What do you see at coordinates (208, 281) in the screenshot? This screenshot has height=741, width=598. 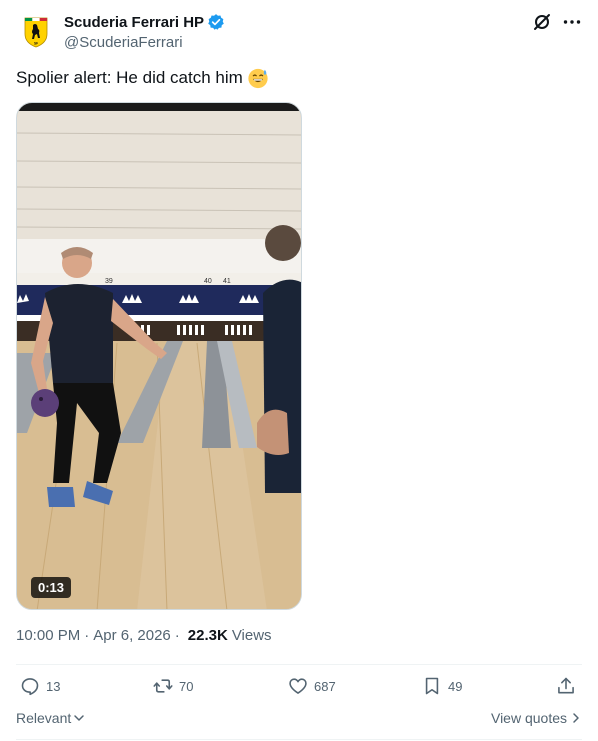 I see `lane-number-40: 40` at bounding box center [208, 281].